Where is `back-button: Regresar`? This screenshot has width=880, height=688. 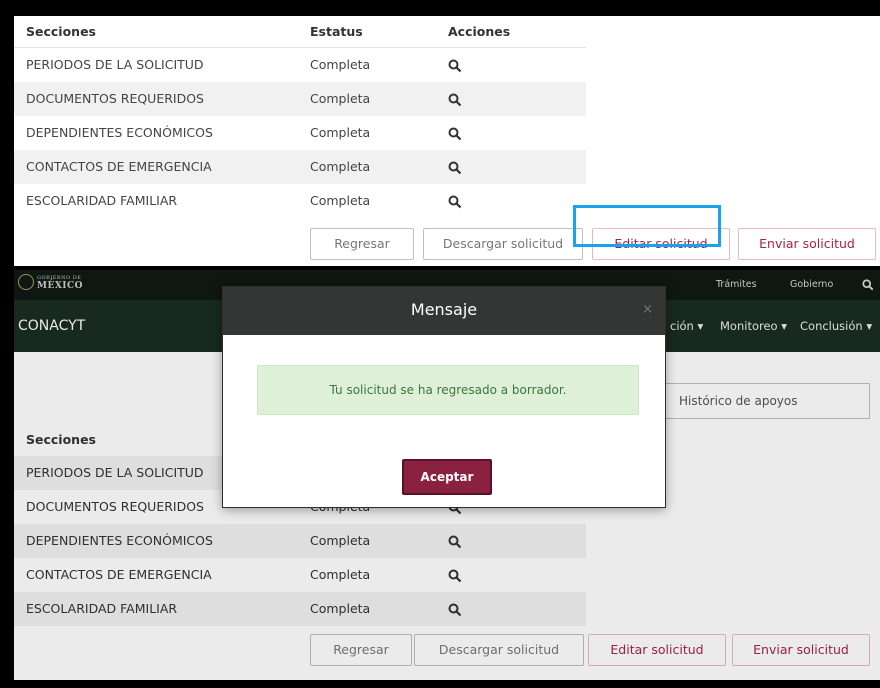 back-button: Regresar is located at coordinates (362, 244).